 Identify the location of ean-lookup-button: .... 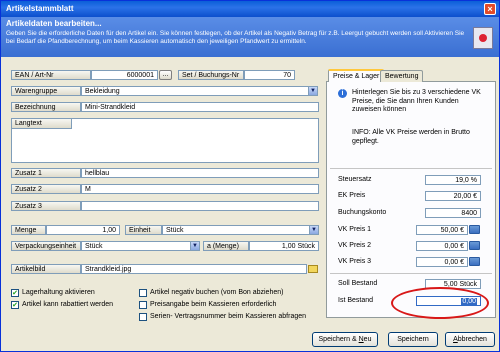
(165, 75).